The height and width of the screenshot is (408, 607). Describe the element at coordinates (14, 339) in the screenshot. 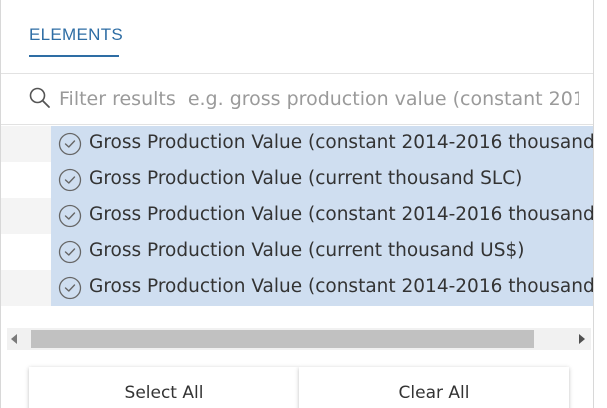

I see `scroll-left-arrow-icon` at that location.